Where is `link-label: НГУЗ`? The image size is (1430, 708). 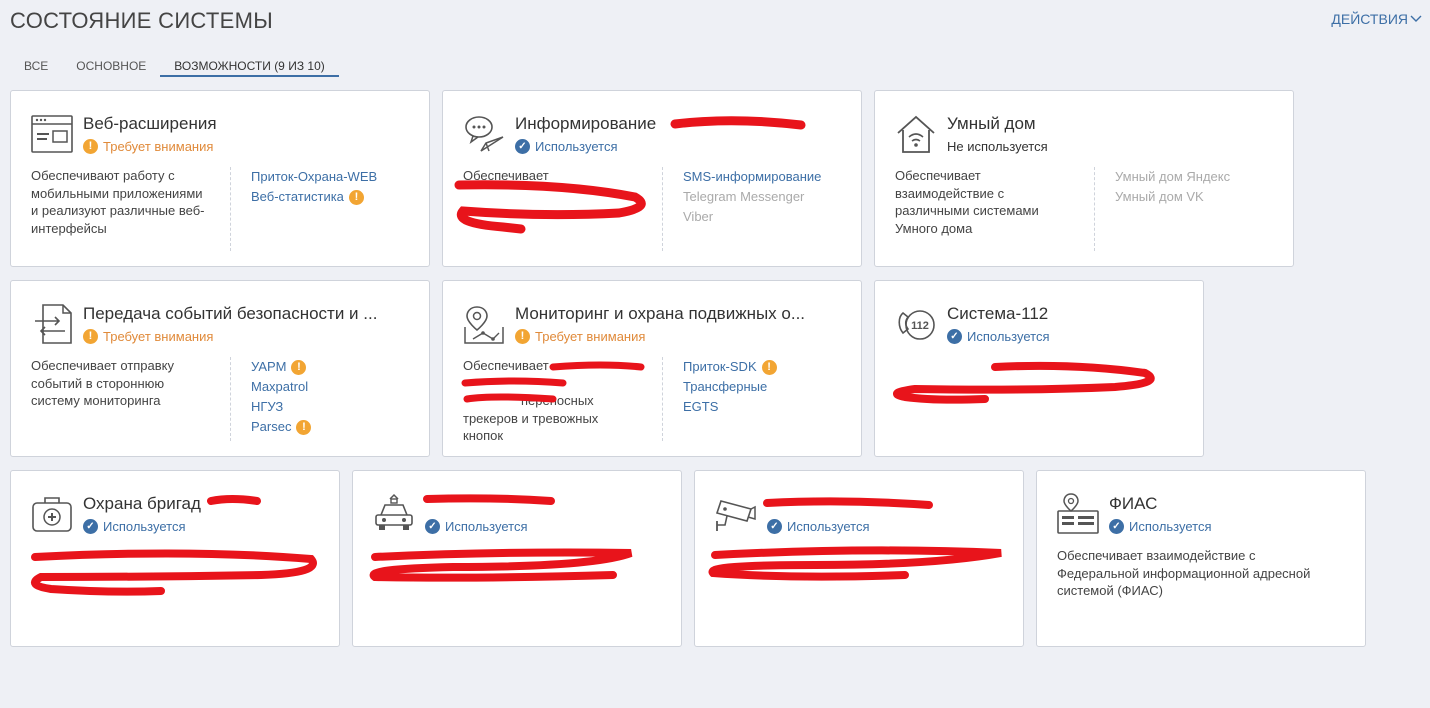
link-label: НГУЗ is located at coordinates (267, 407).